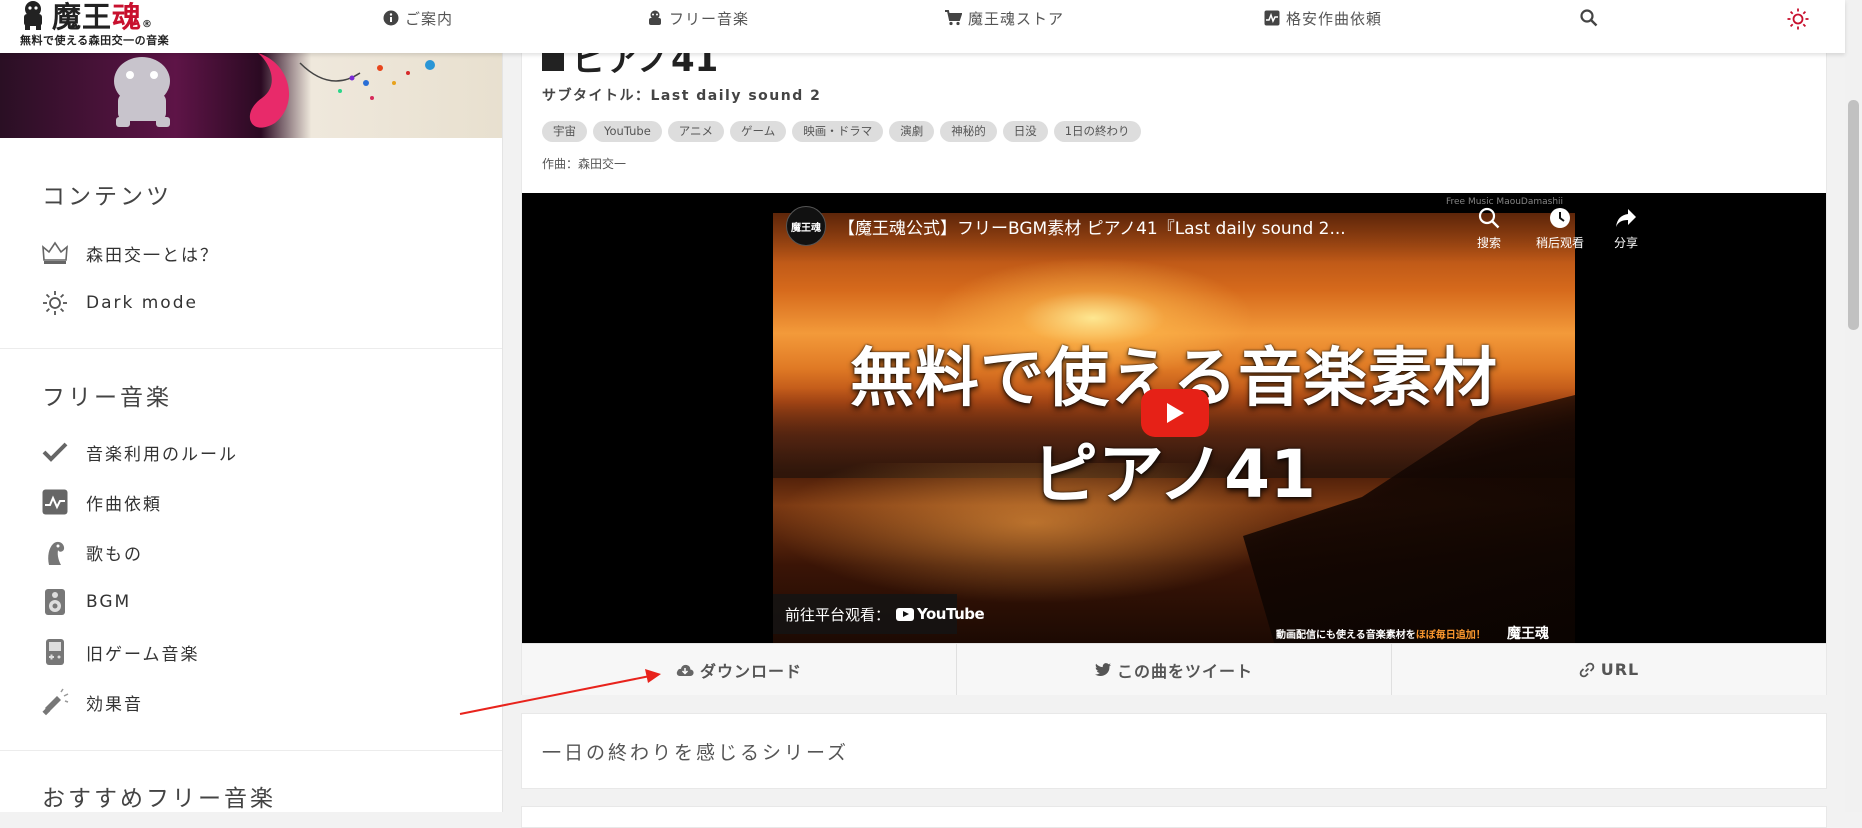 This screenshot has height=828, width=1862. I want to click on video-search-button: 搜索, so click(1489, 229).